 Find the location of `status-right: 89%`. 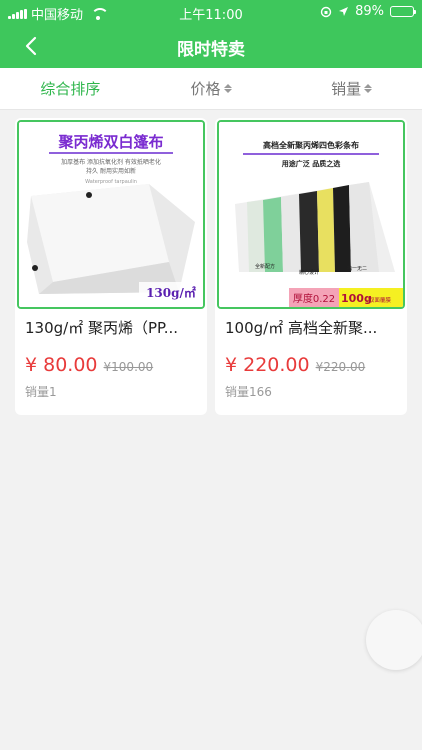

status-right: 89% is located at coordinates (368, 11).